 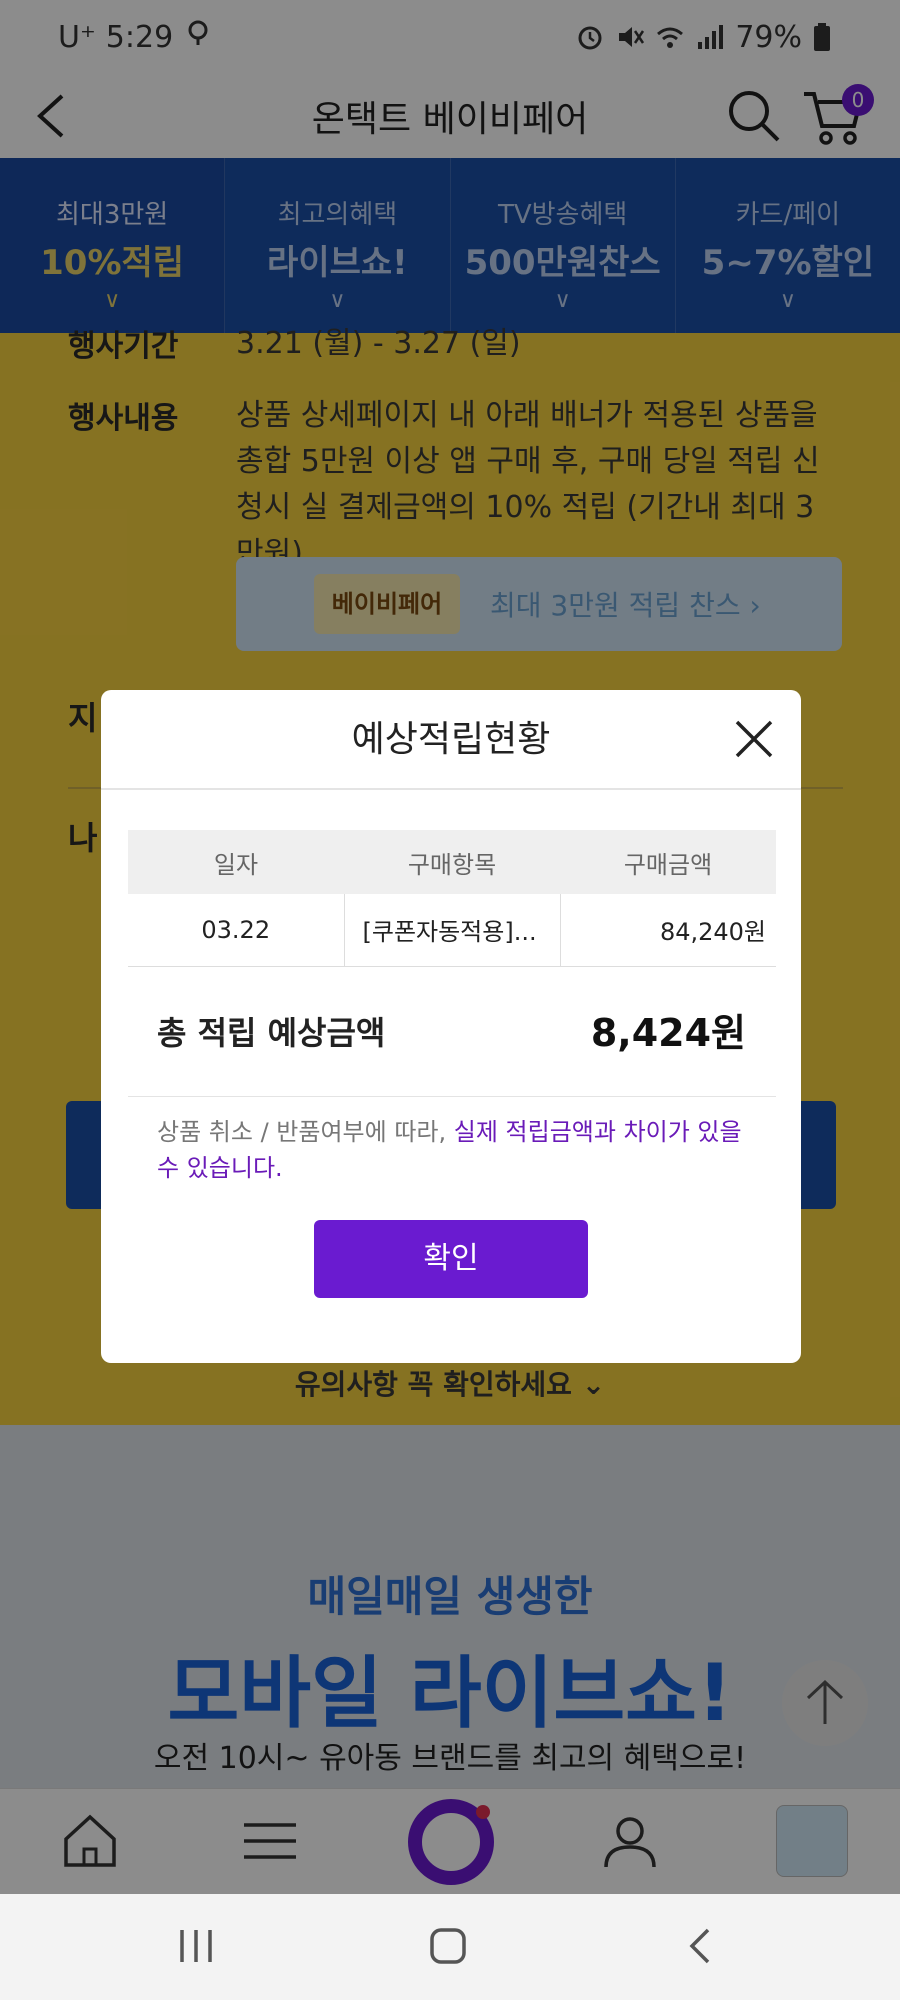 What do you see at coordinates (196, 1946) in the screenshot?
I see `recent-apps-icon` at bounding box center [196, 1946].